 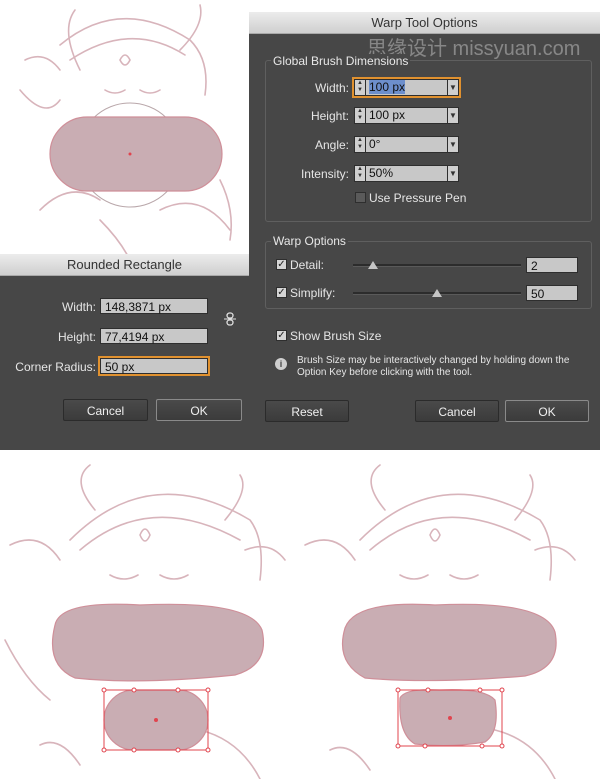 I want to click on warp-dialog-title: Warp Tool Options, so click(x=424, y=22).